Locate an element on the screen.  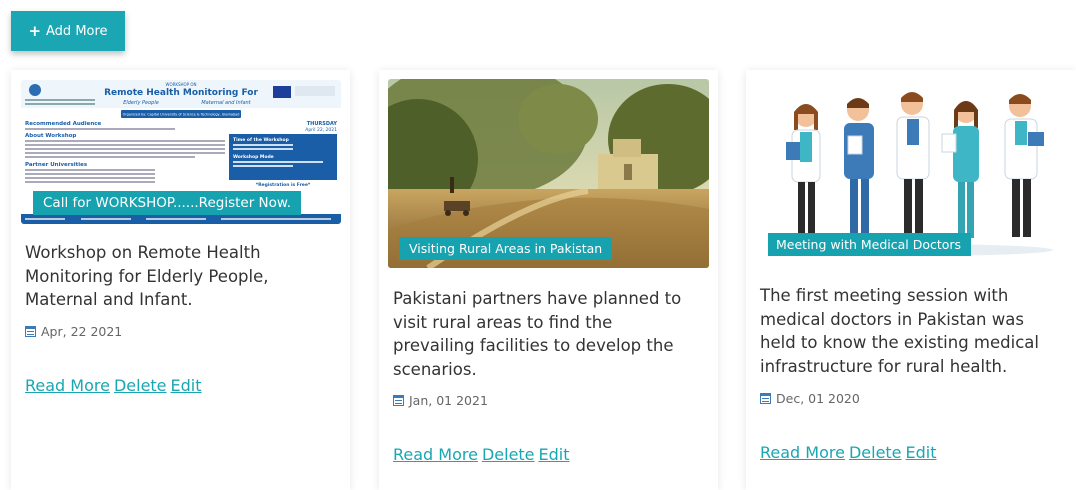
card-title-line: infrastructure for rural health. is located at coordinates (884, 366).